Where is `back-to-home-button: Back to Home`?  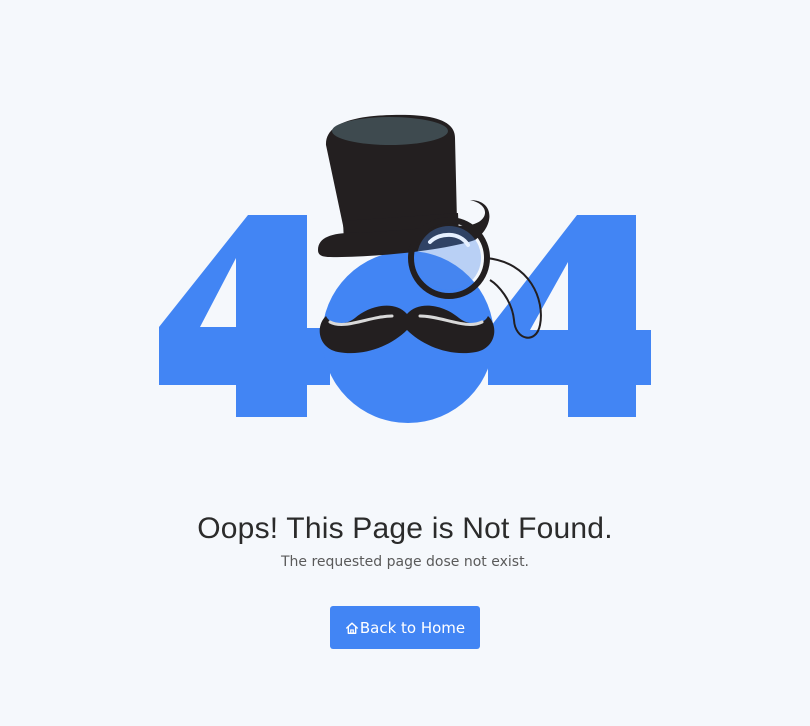 back-to-home-button: Back to Home is located at coordinates (405, 627).